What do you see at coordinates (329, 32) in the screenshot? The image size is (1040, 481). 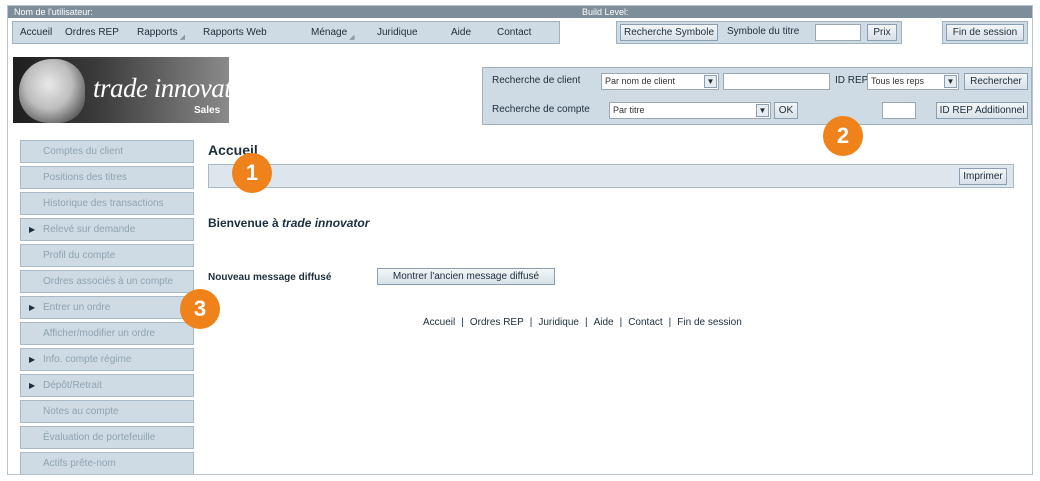 I see `nav-menage-label: Ménage` at bounding box center [329, 32].